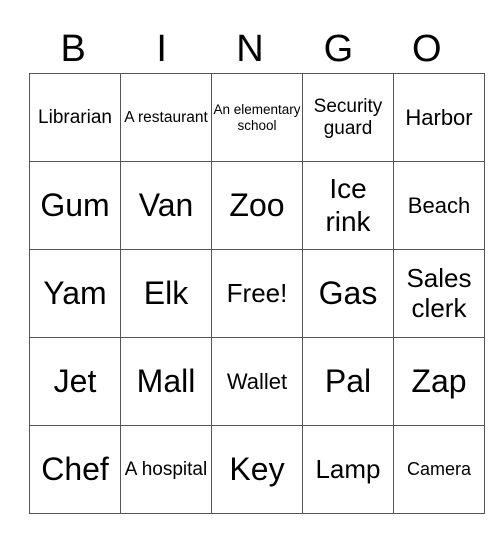 Image resolution: width=500 pixels, height=544 pixels. I want to click on bingo-cell: Mall, so click(166, 381).